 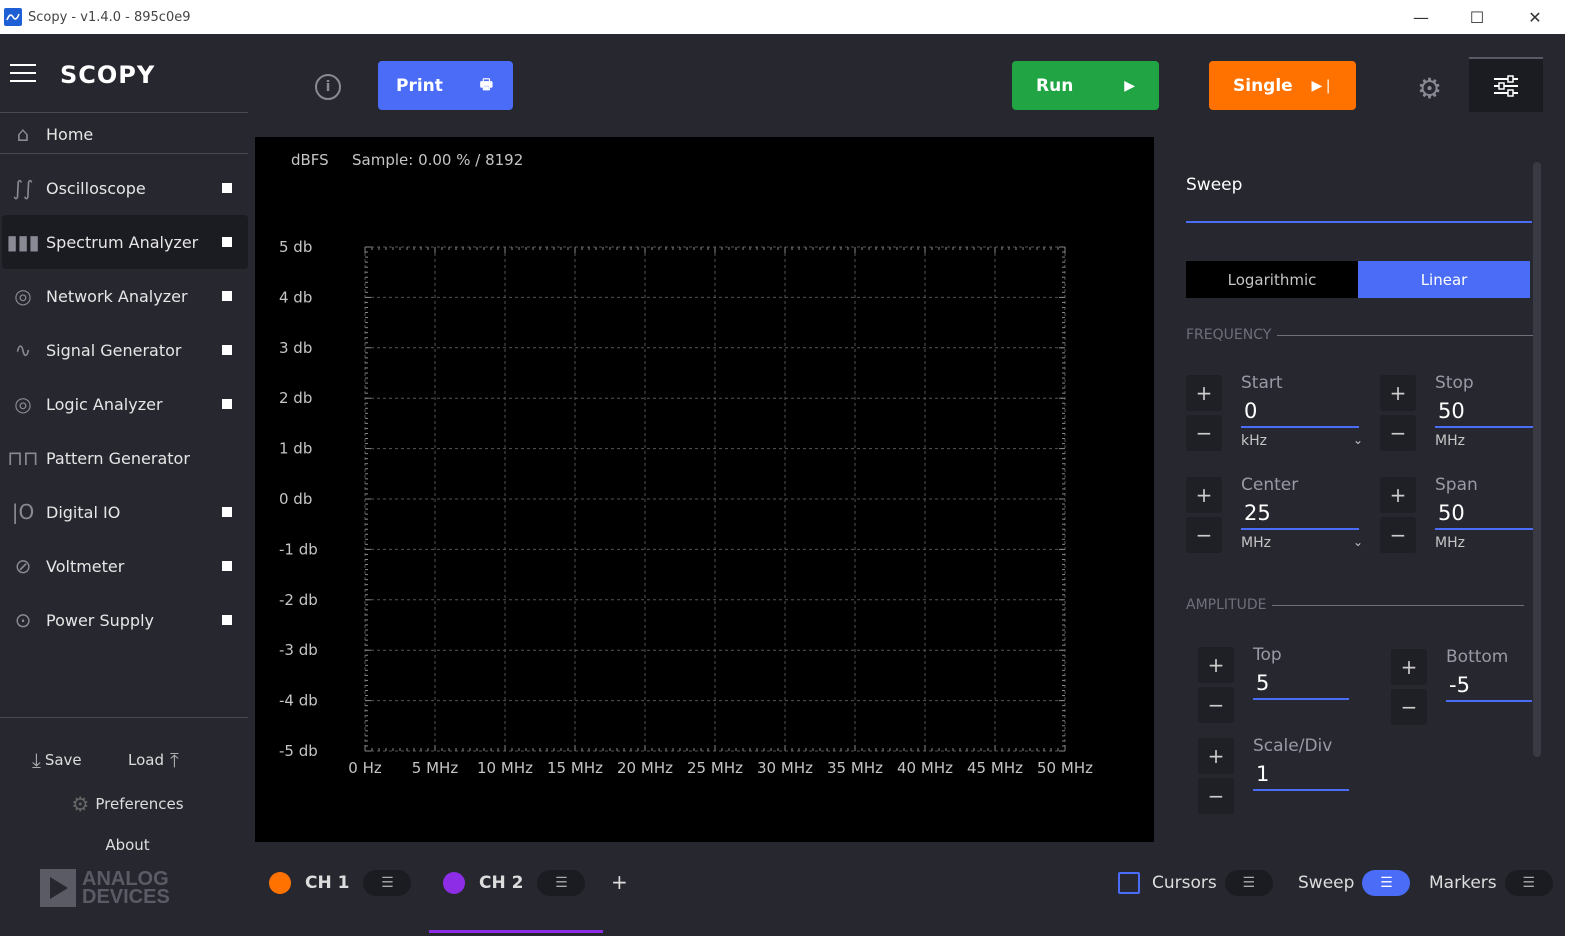 What do you see at coordinates (1204, 393) in the screenshot?
I see `start-plus-button: +` at bounding box center [1204, 393].